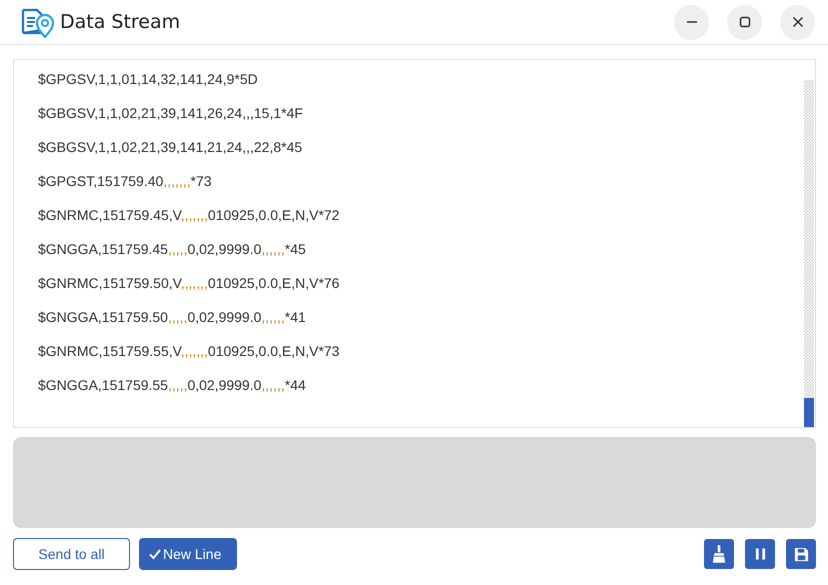  What do you see at coordinates (148, 79) in the screenshot?
I see `log-line: $GPGSV,1,1,01,14,32,141,24,9*5D` at bounding box center [148, 79].